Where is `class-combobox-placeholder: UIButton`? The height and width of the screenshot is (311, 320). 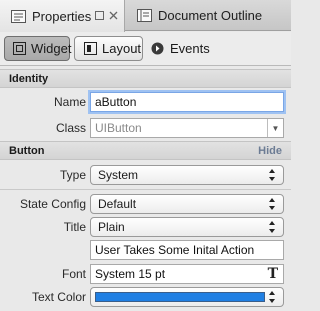
class-combobox-placeholder: UIButton is located at coordinates (118, 128).